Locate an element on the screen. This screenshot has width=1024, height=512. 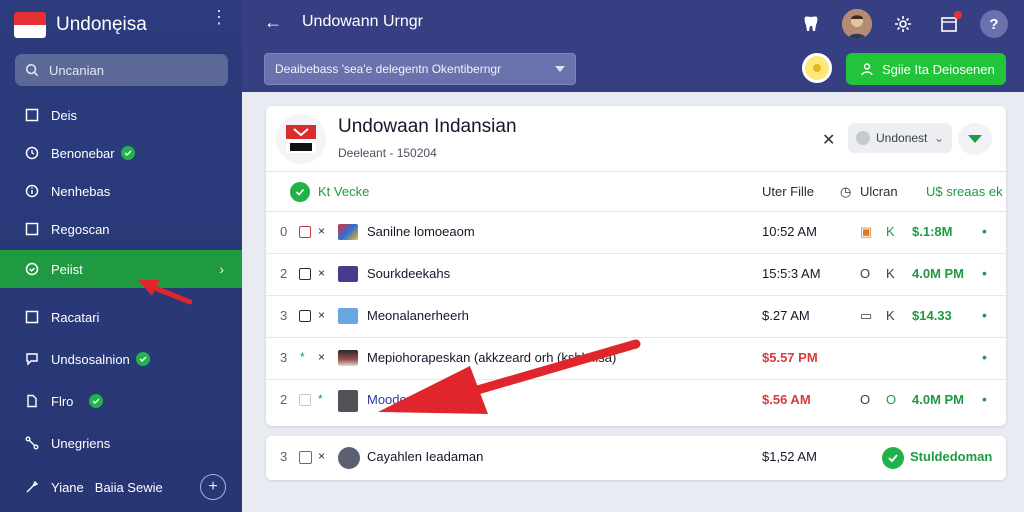
info-icon is located at coordinates (32, 191).